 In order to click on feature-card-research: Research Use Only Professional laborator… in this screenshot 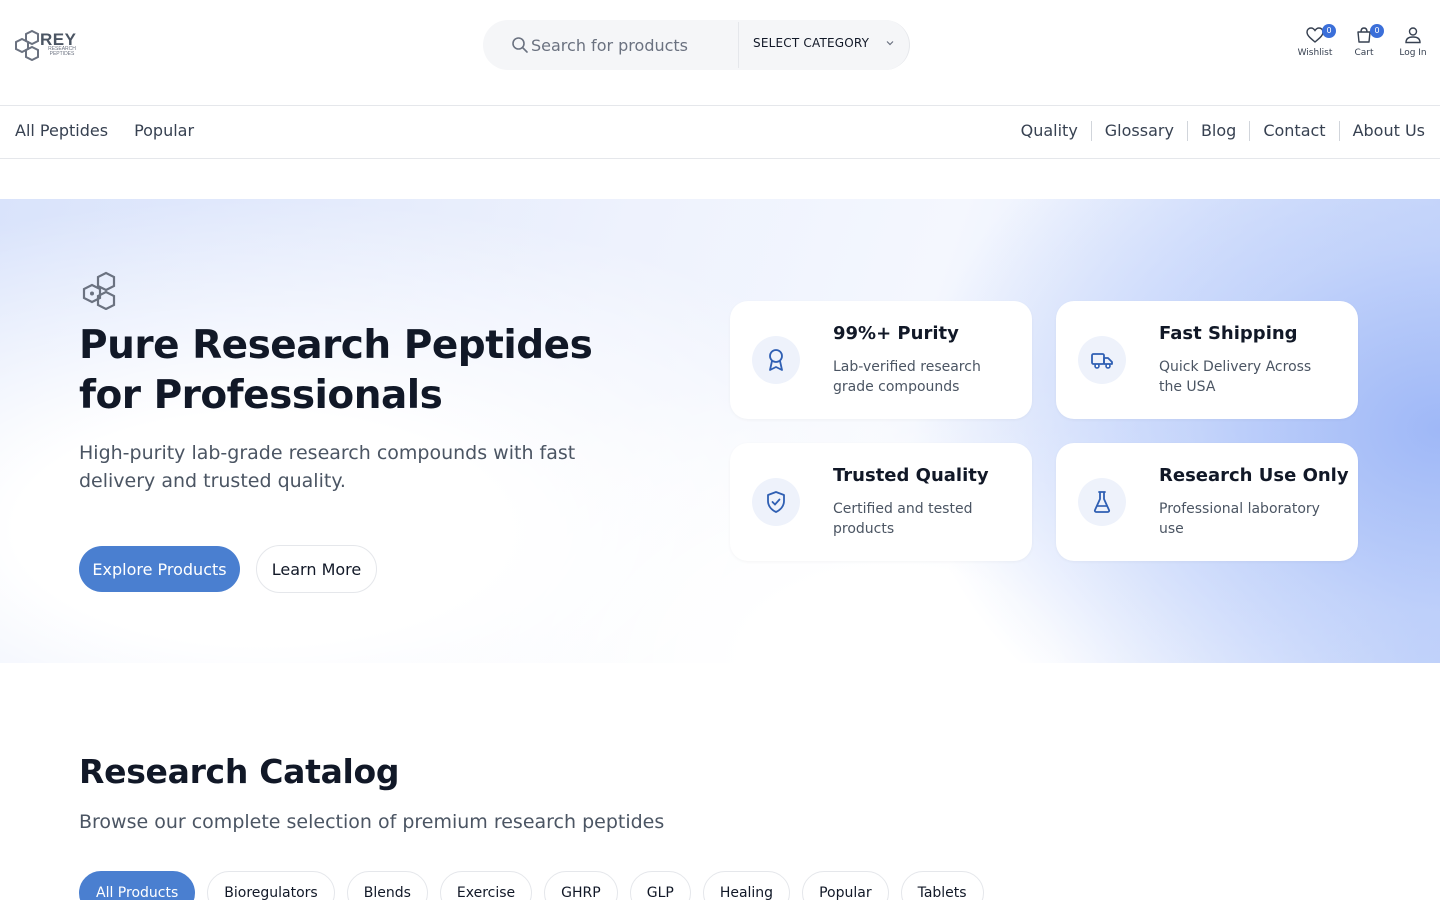, I will do `click(1207, 502)`.